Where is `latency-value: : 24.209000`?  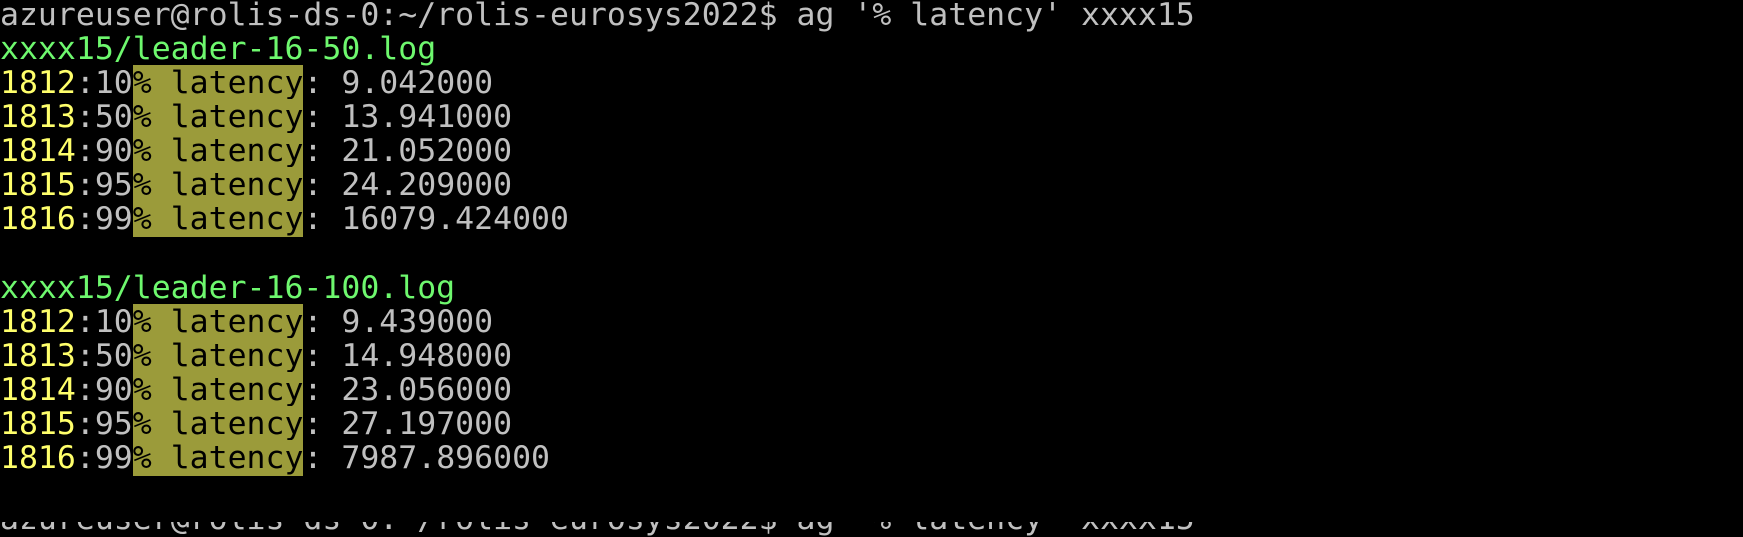 latency-value: : 24.209000 is located at coordinates (408, 185).